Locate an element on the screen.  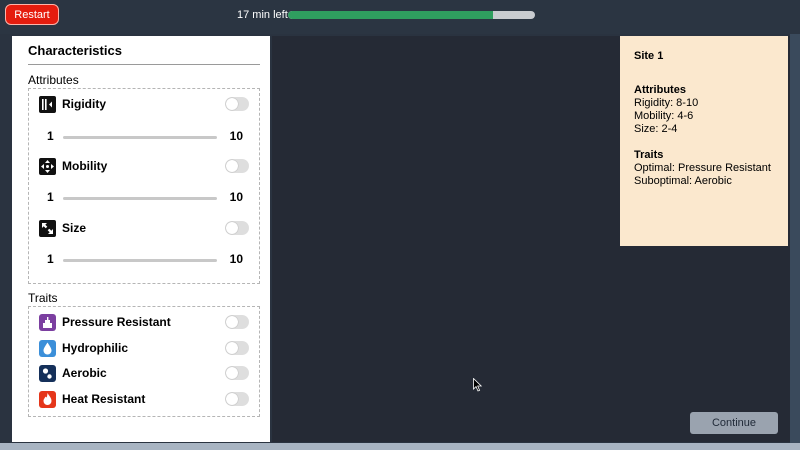
mobility-range: 1 10 is located at coordinates (144, 198).